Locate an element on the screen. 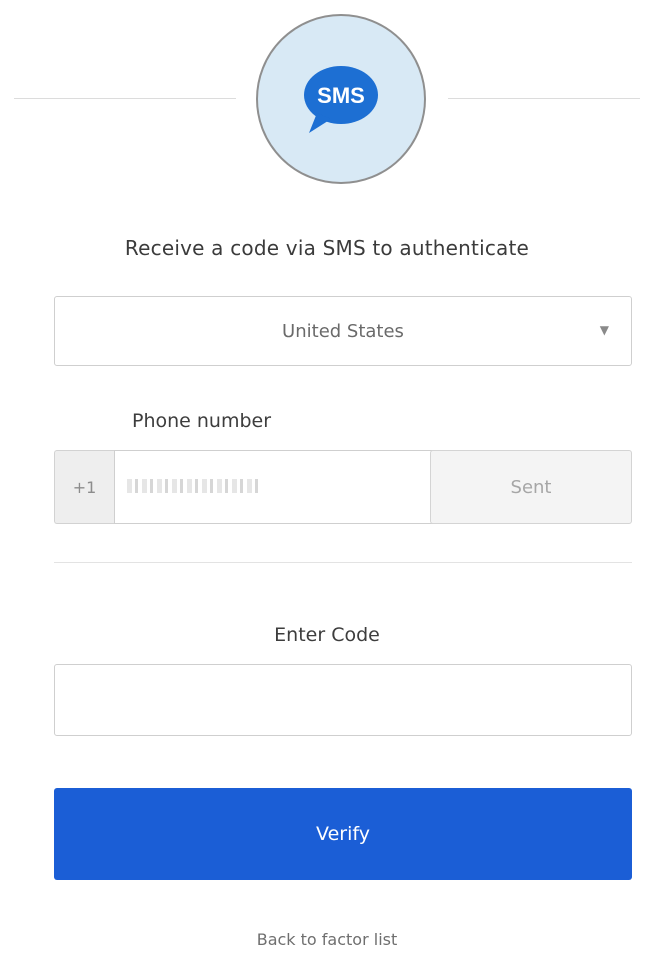 The height and width of the screenshot is (958, 654). sms-factor-badge: SMS is located at coordinates (341, 99).